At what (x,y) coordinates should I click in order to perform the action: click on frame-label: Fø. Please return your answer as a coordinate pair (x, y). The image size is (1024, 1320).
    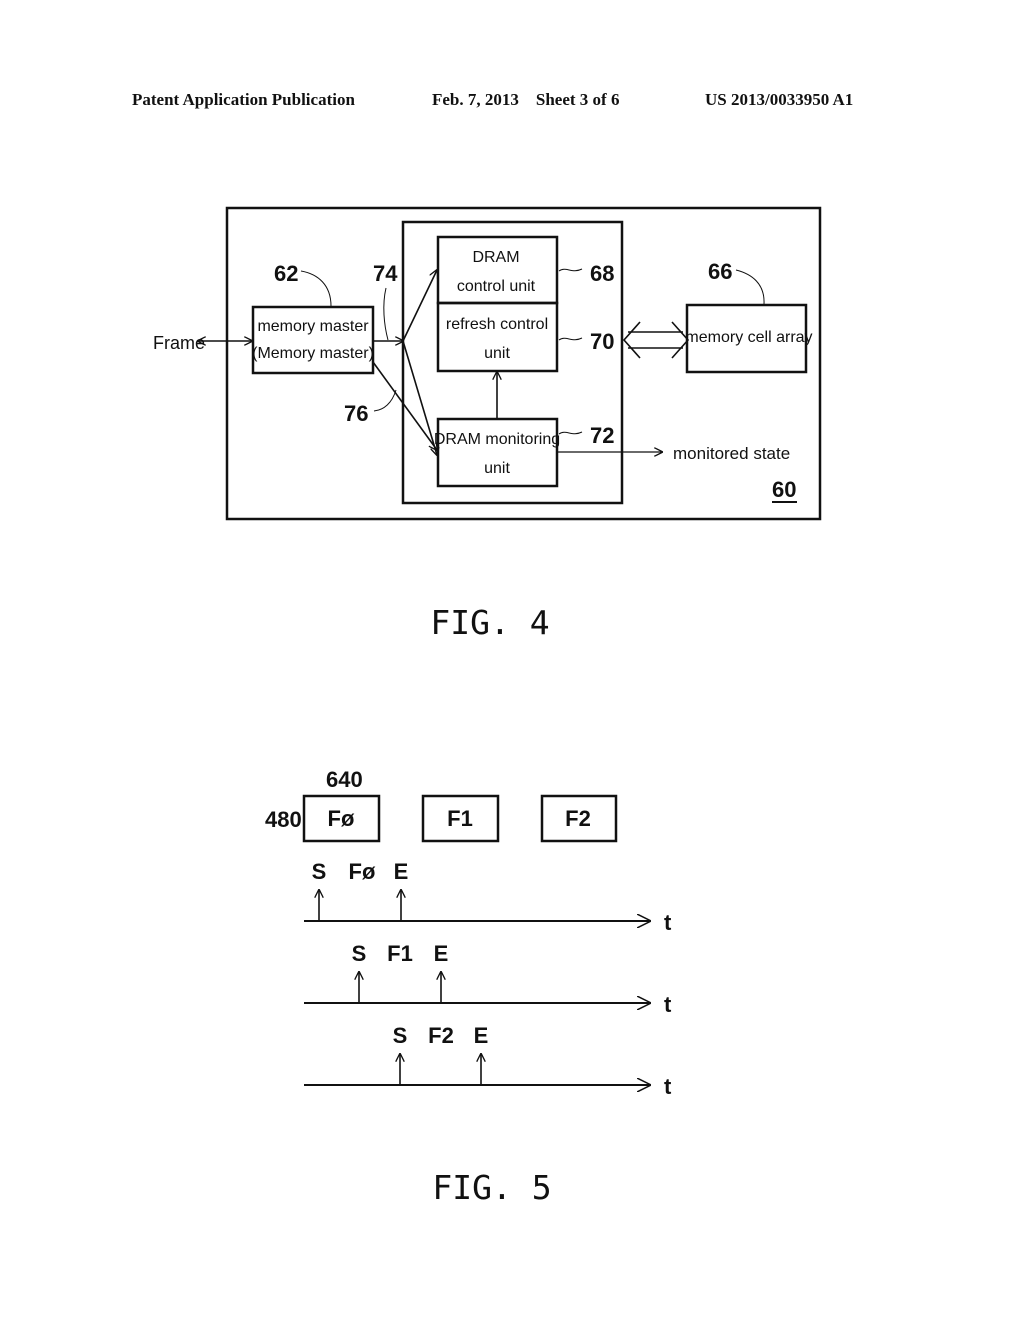
    Looking at the image, I should click on (362, 871).